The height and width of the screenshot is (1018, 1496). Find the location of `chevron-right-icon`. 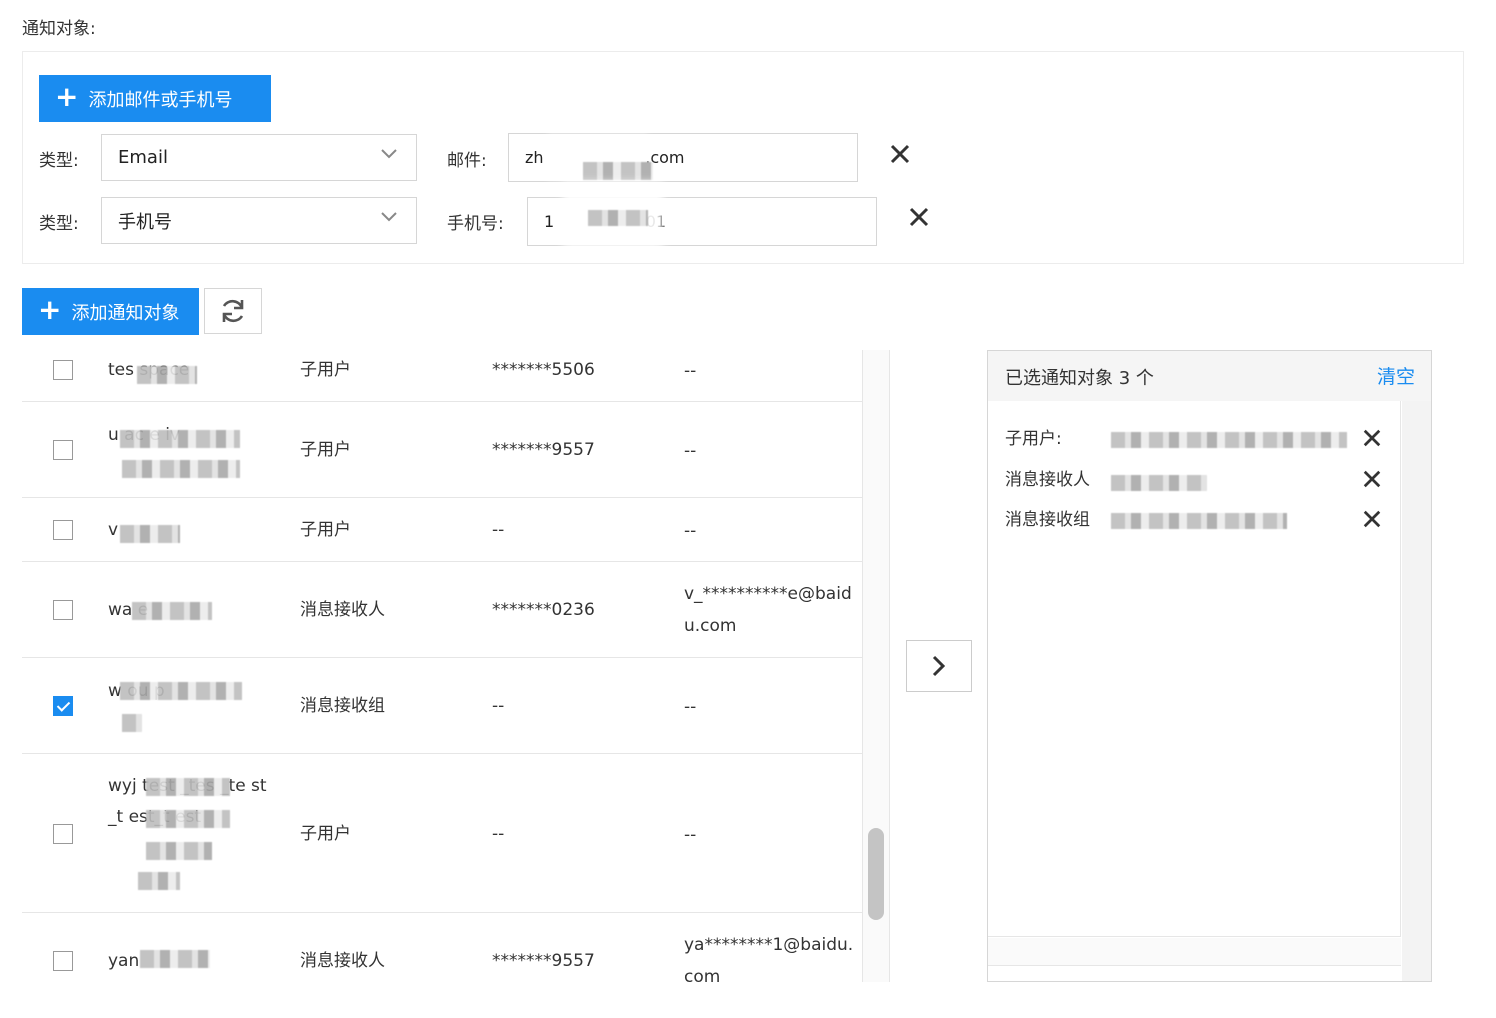

chevron-right-icon is located at coordinates (939, 666).